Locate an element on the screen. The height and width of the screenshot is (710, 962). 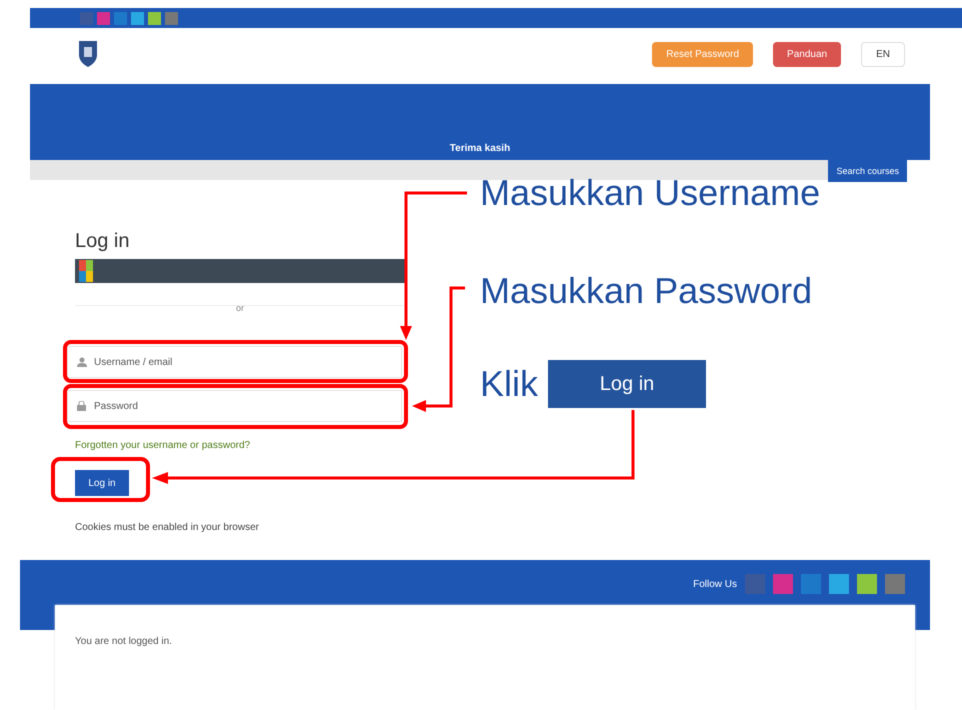
login-button-callout: Log in is located at coordinates (627, 384).